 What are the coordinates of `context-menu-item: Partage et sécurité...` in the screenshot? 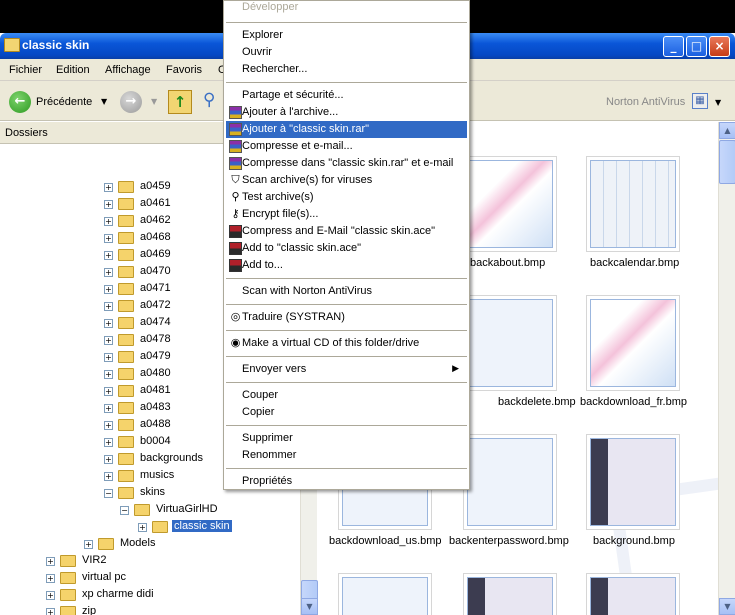 It's located at (346, 95).